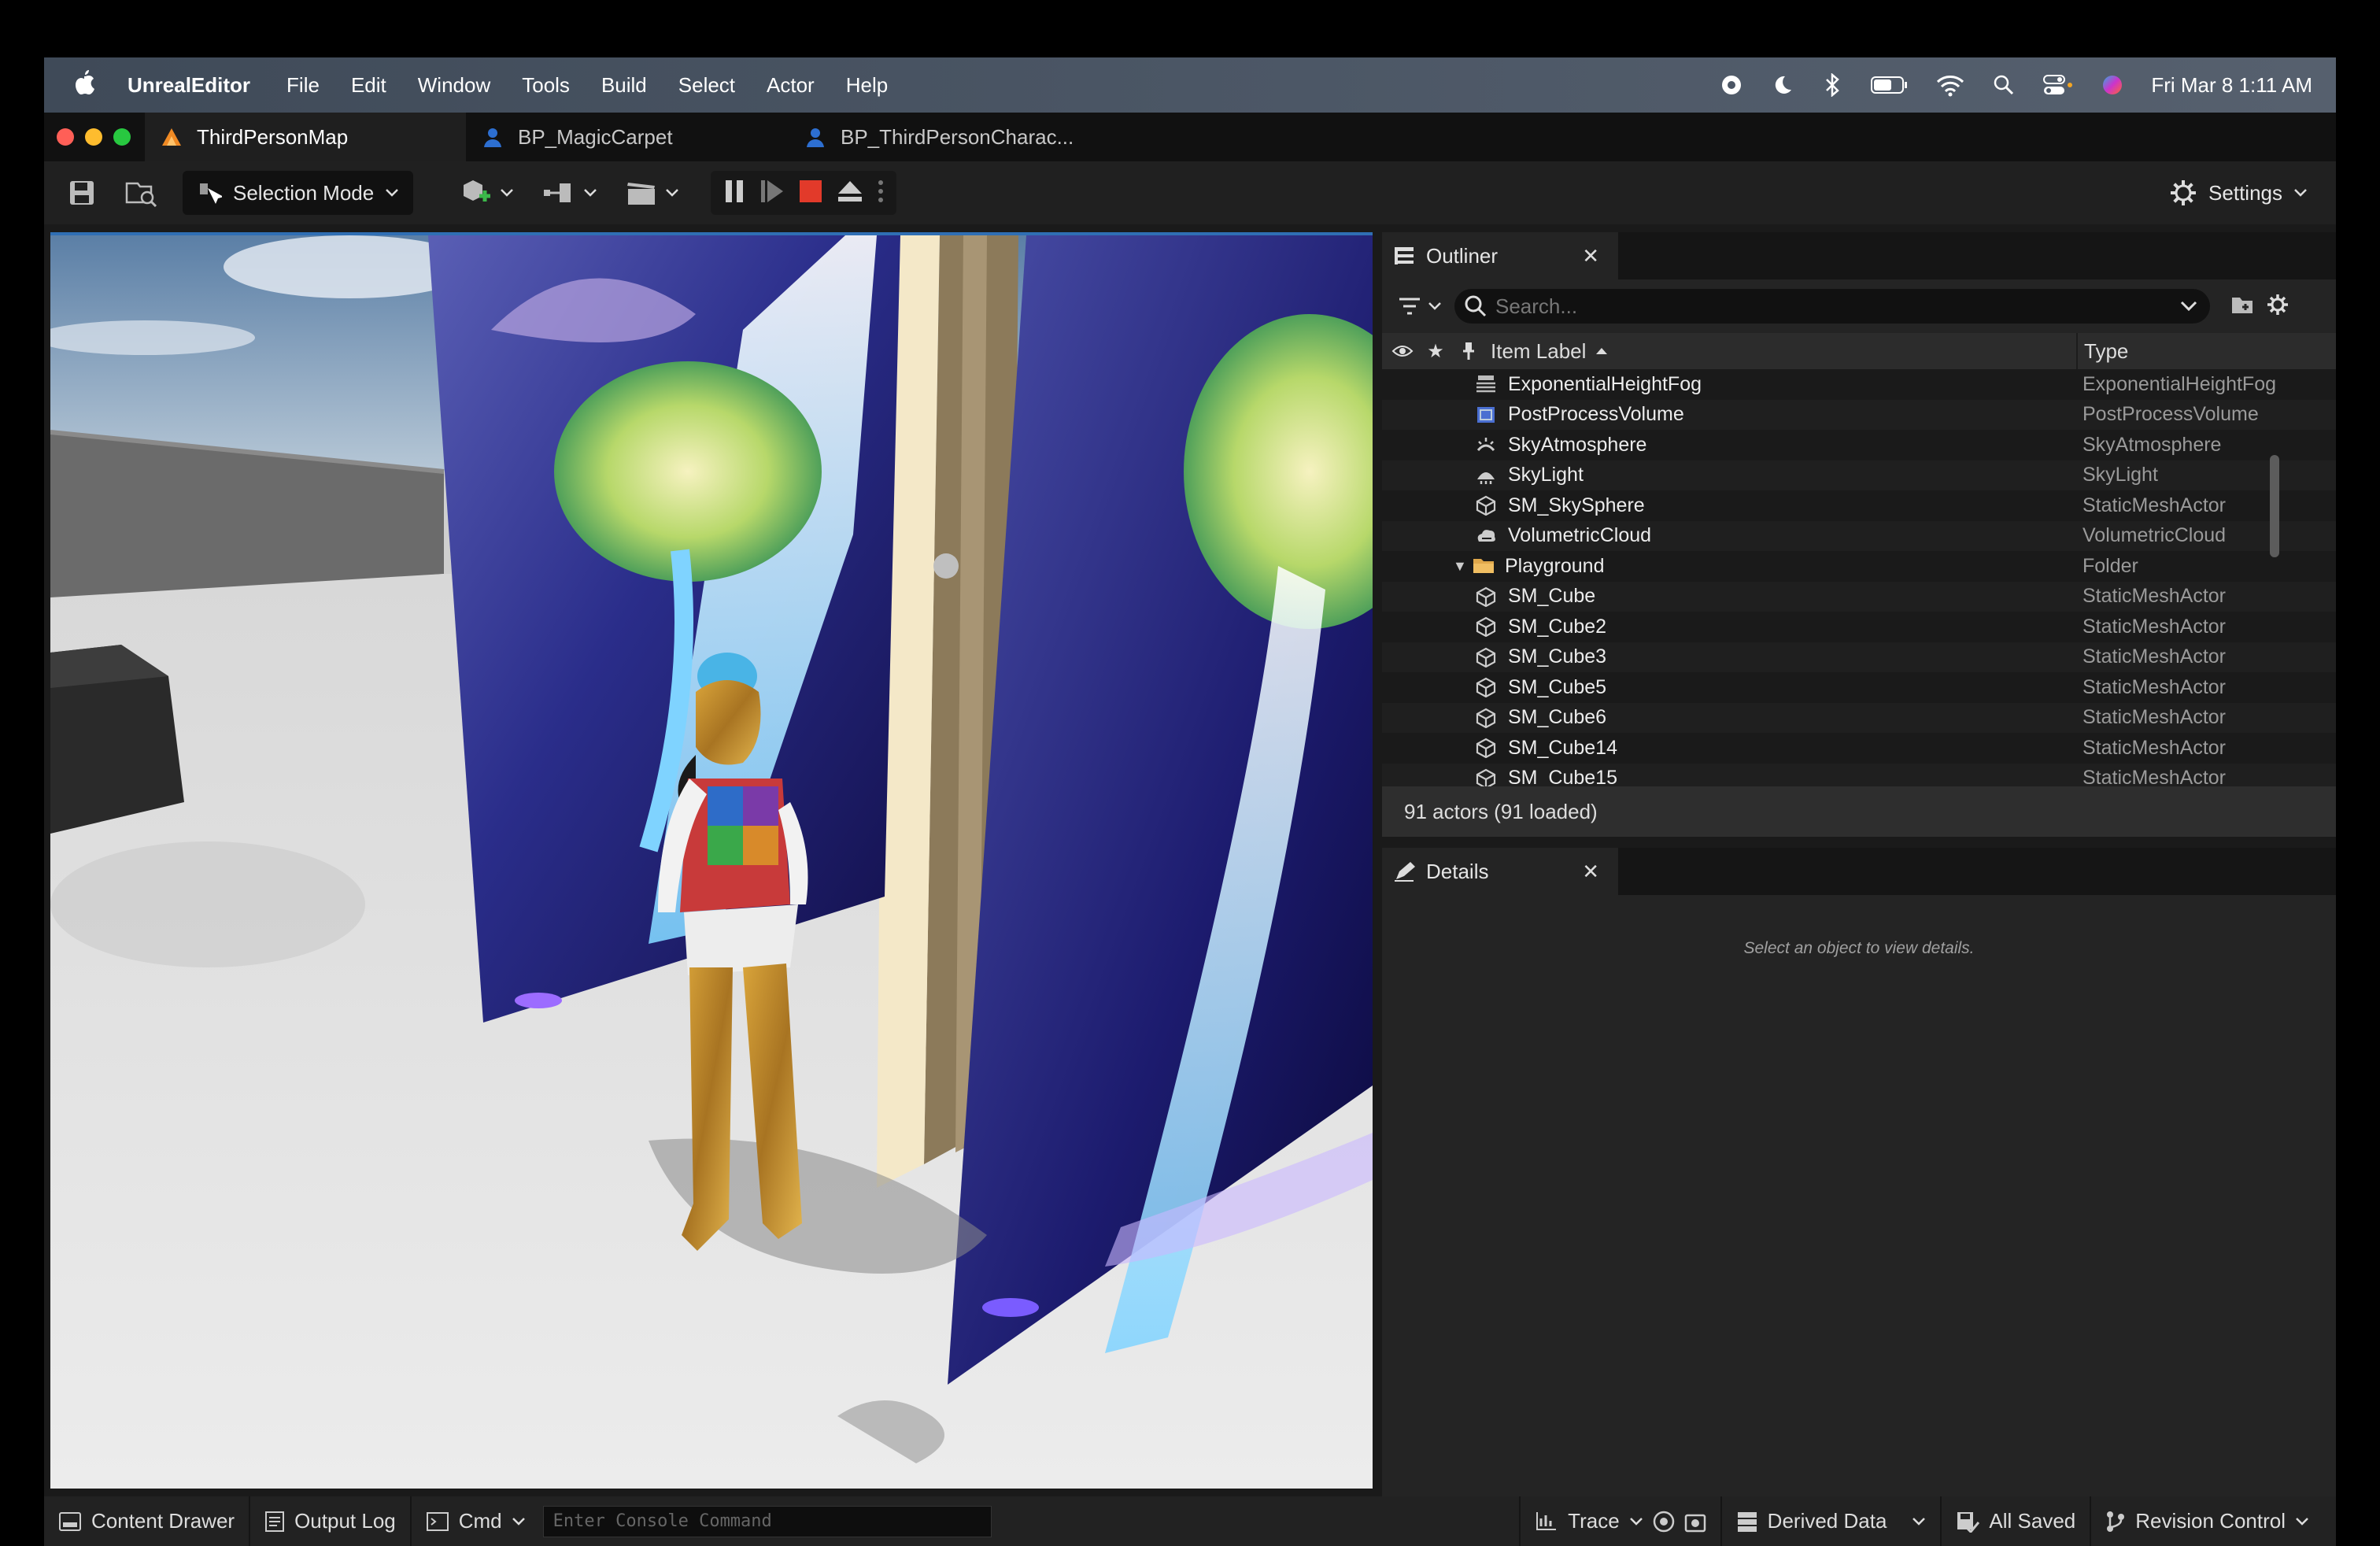 The height and width of the screenshot is (1546, 2380). What do you see at coordinates (1859, 717) in the screenshot?
I see `outliner-row: SM_Cube6 StaticMeshActor` at bounding box center [1859, 717].